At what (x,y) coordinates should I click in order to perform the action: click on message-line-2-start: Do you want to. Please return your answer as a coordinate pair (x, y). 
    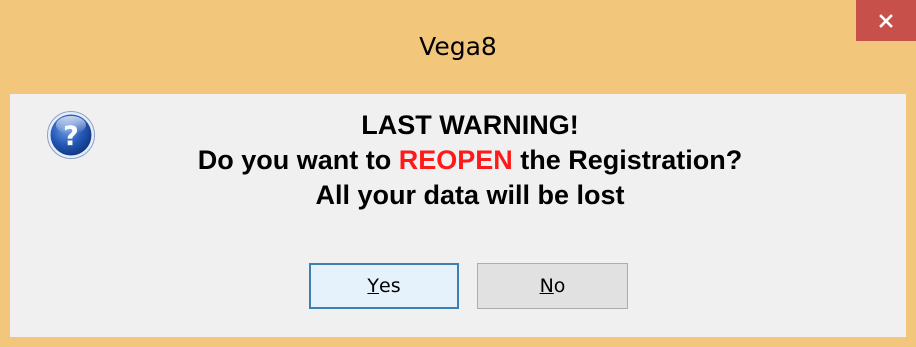
    Looking at the image, I should click on (298, 160).